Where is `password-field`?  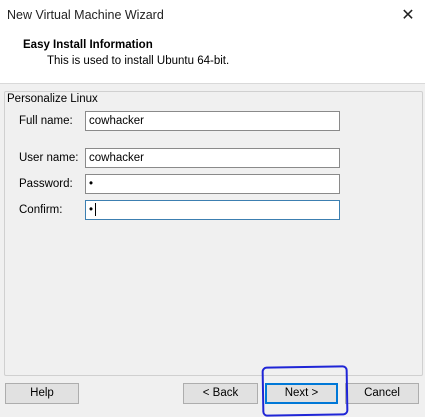 password-field is located at coordinates (212, 184).